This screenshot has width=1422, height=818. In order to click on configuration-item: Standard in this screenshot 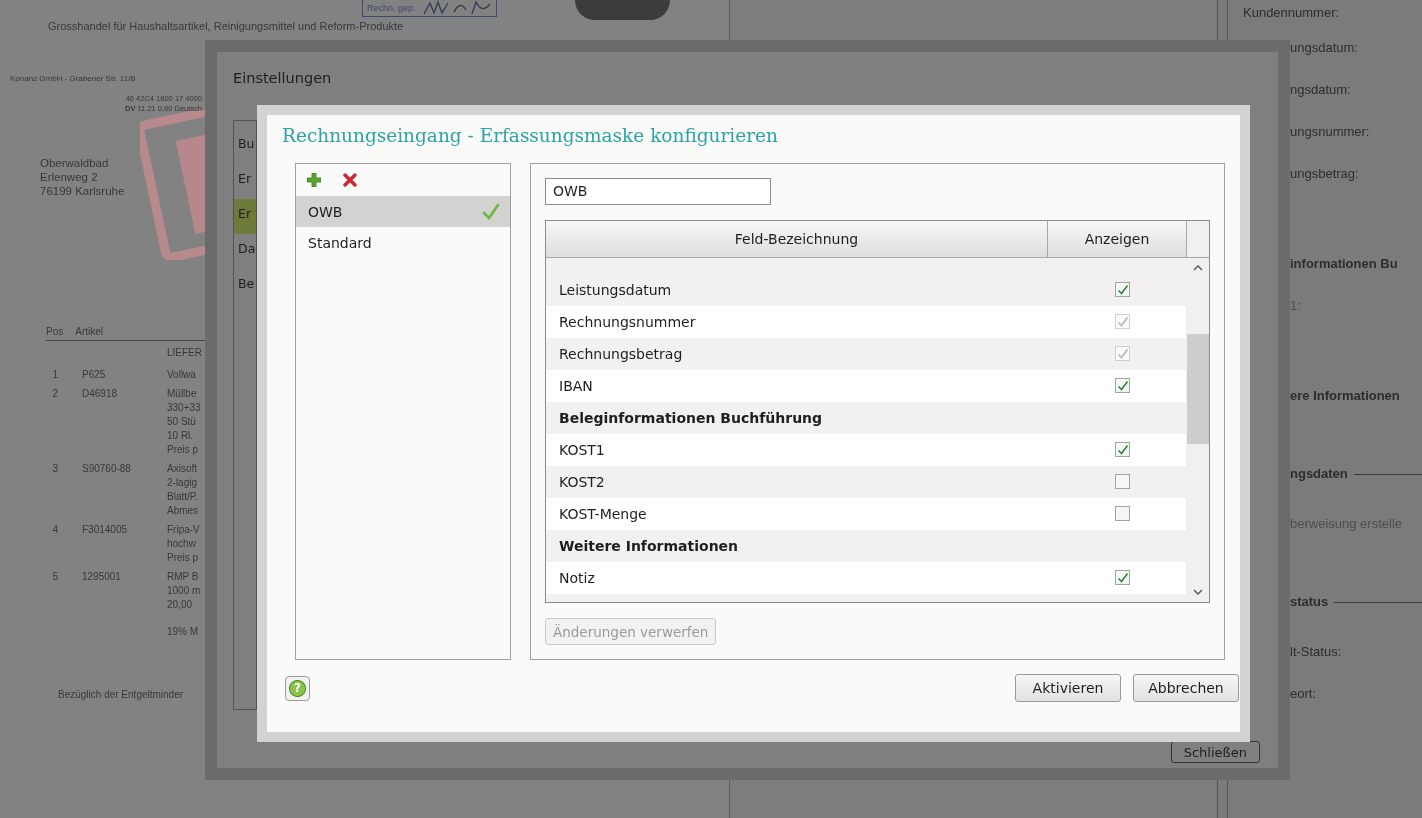, I will do `click(403, 242)`.